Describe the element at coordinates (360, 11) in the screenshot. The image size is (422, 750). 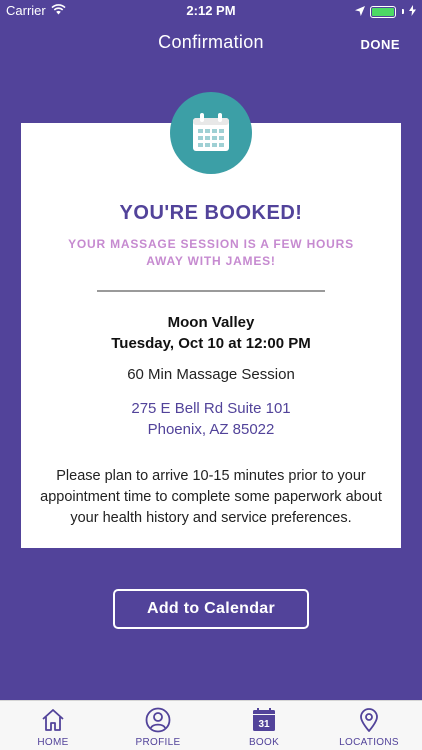
I see `location-arrow-icon` at that location.